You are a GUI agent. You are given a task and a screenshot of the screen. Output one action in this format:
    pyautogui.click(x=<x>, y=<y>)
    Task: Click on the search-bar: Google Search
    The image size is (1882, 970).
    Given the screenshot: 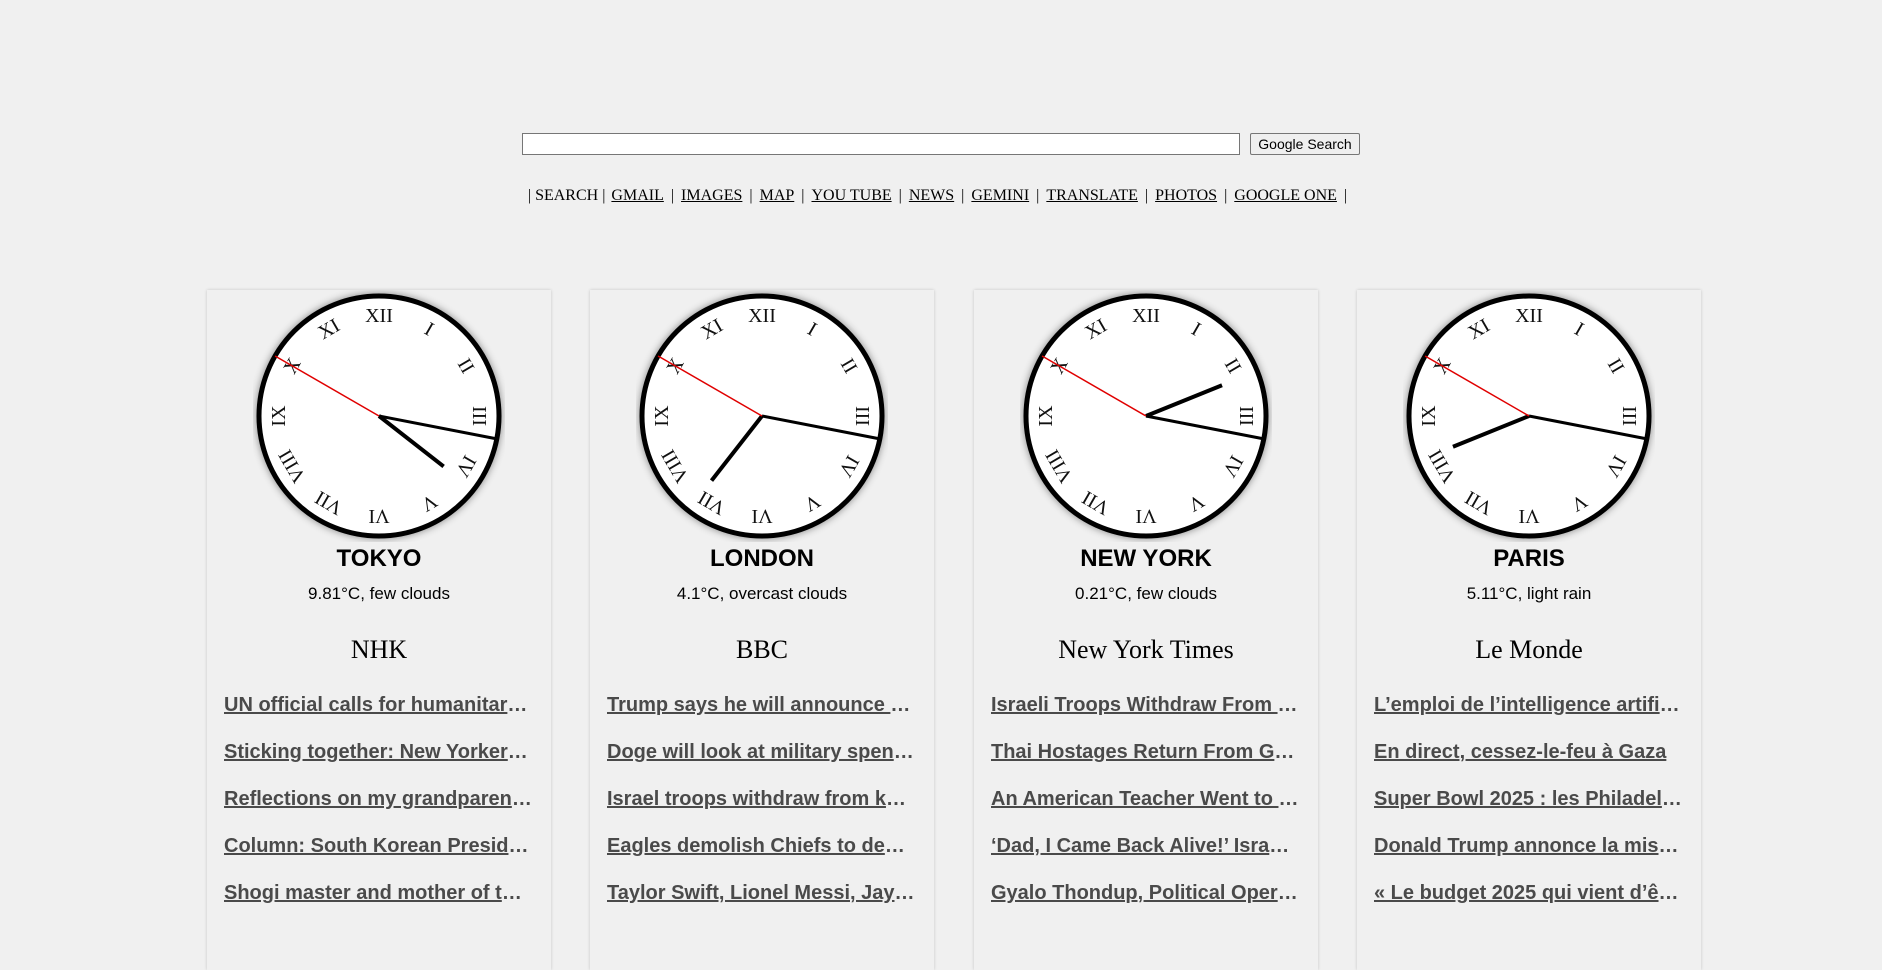 What is the action you would take?
    pyautogui.click(x=941, y=144)
    